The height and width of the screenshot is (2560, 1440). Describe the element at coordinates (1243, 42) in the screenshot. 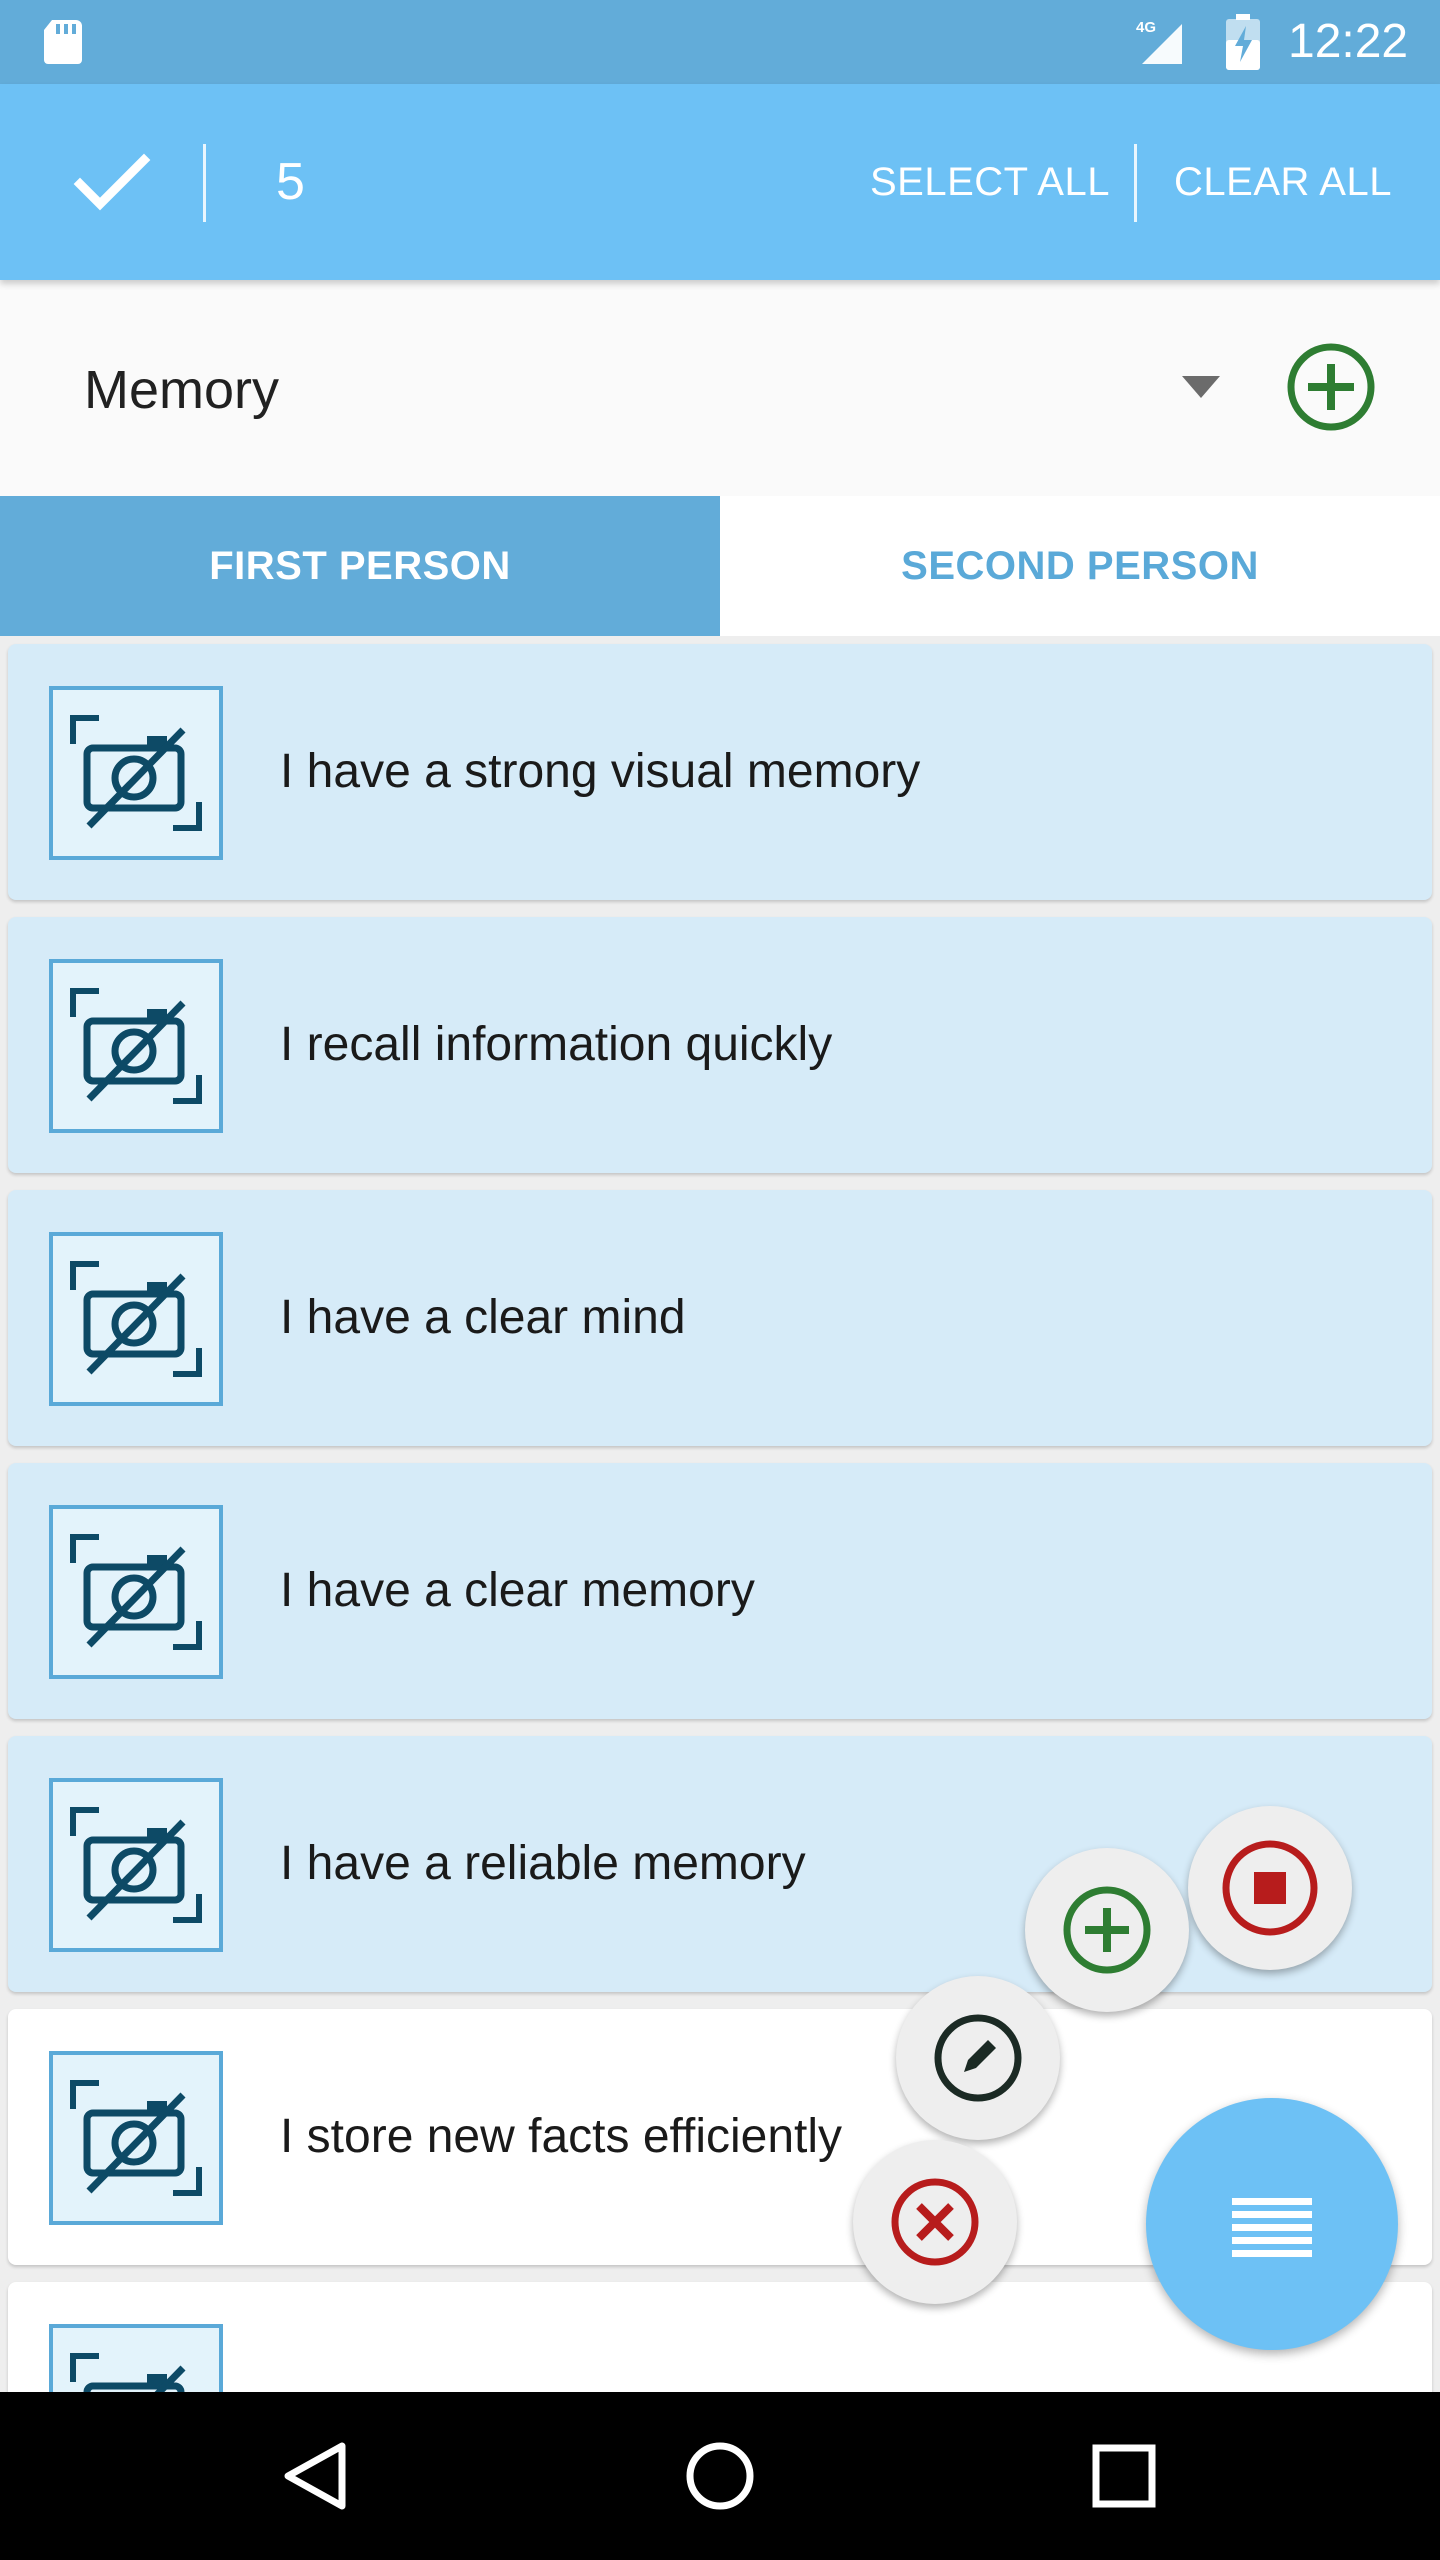

I see `battery-charging-icon` at that location.